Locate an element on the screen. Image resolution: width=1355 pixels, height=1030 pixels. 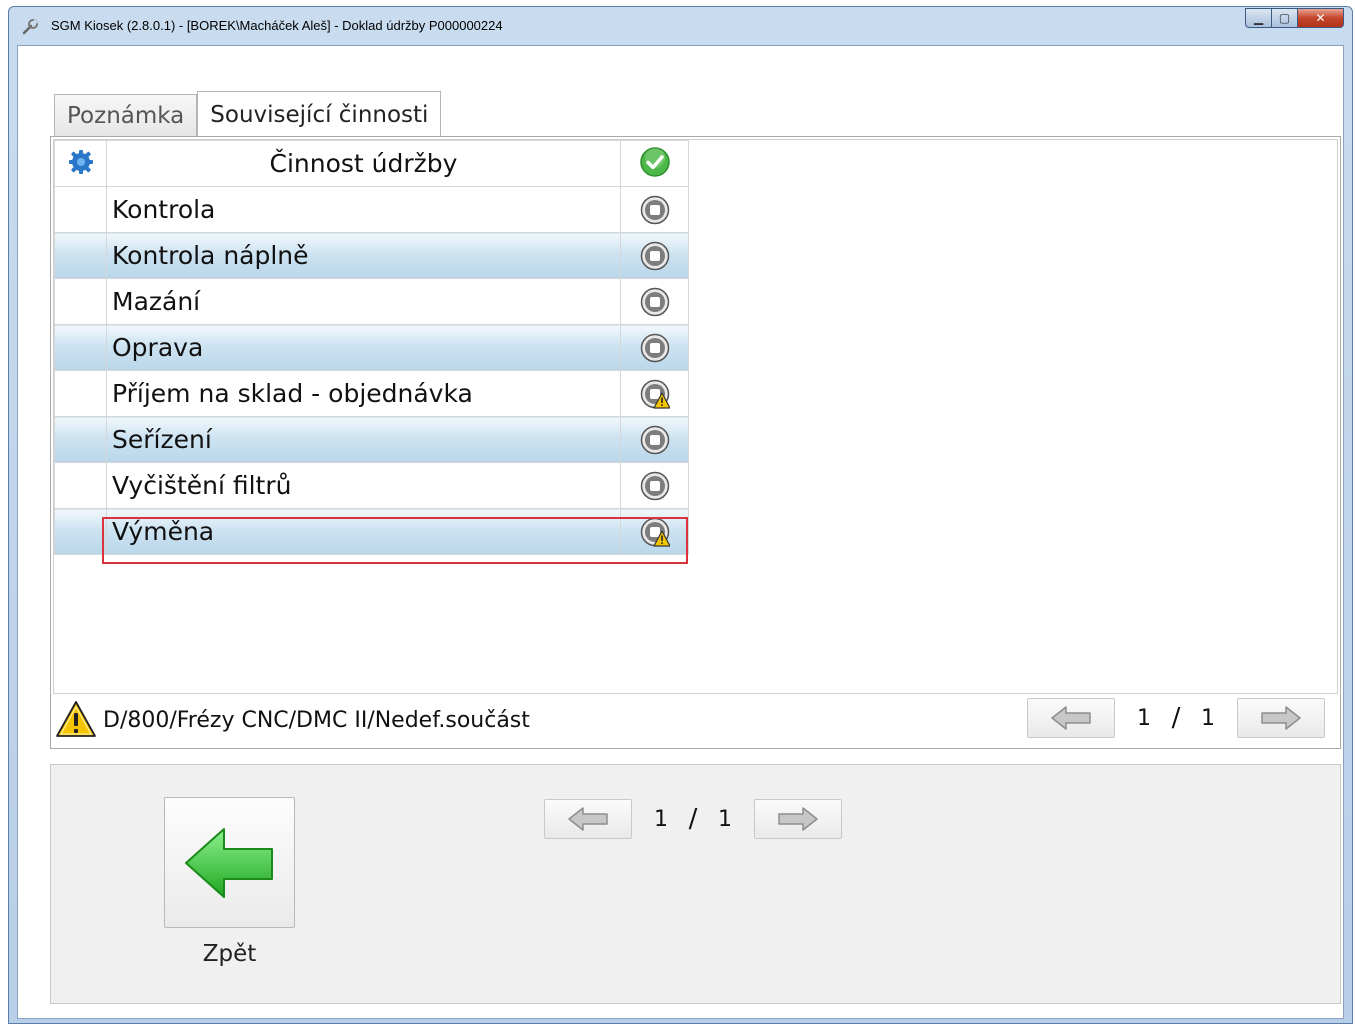
activity-name: Příjem na sklad - objednávka is located at coordinates (363, 393).